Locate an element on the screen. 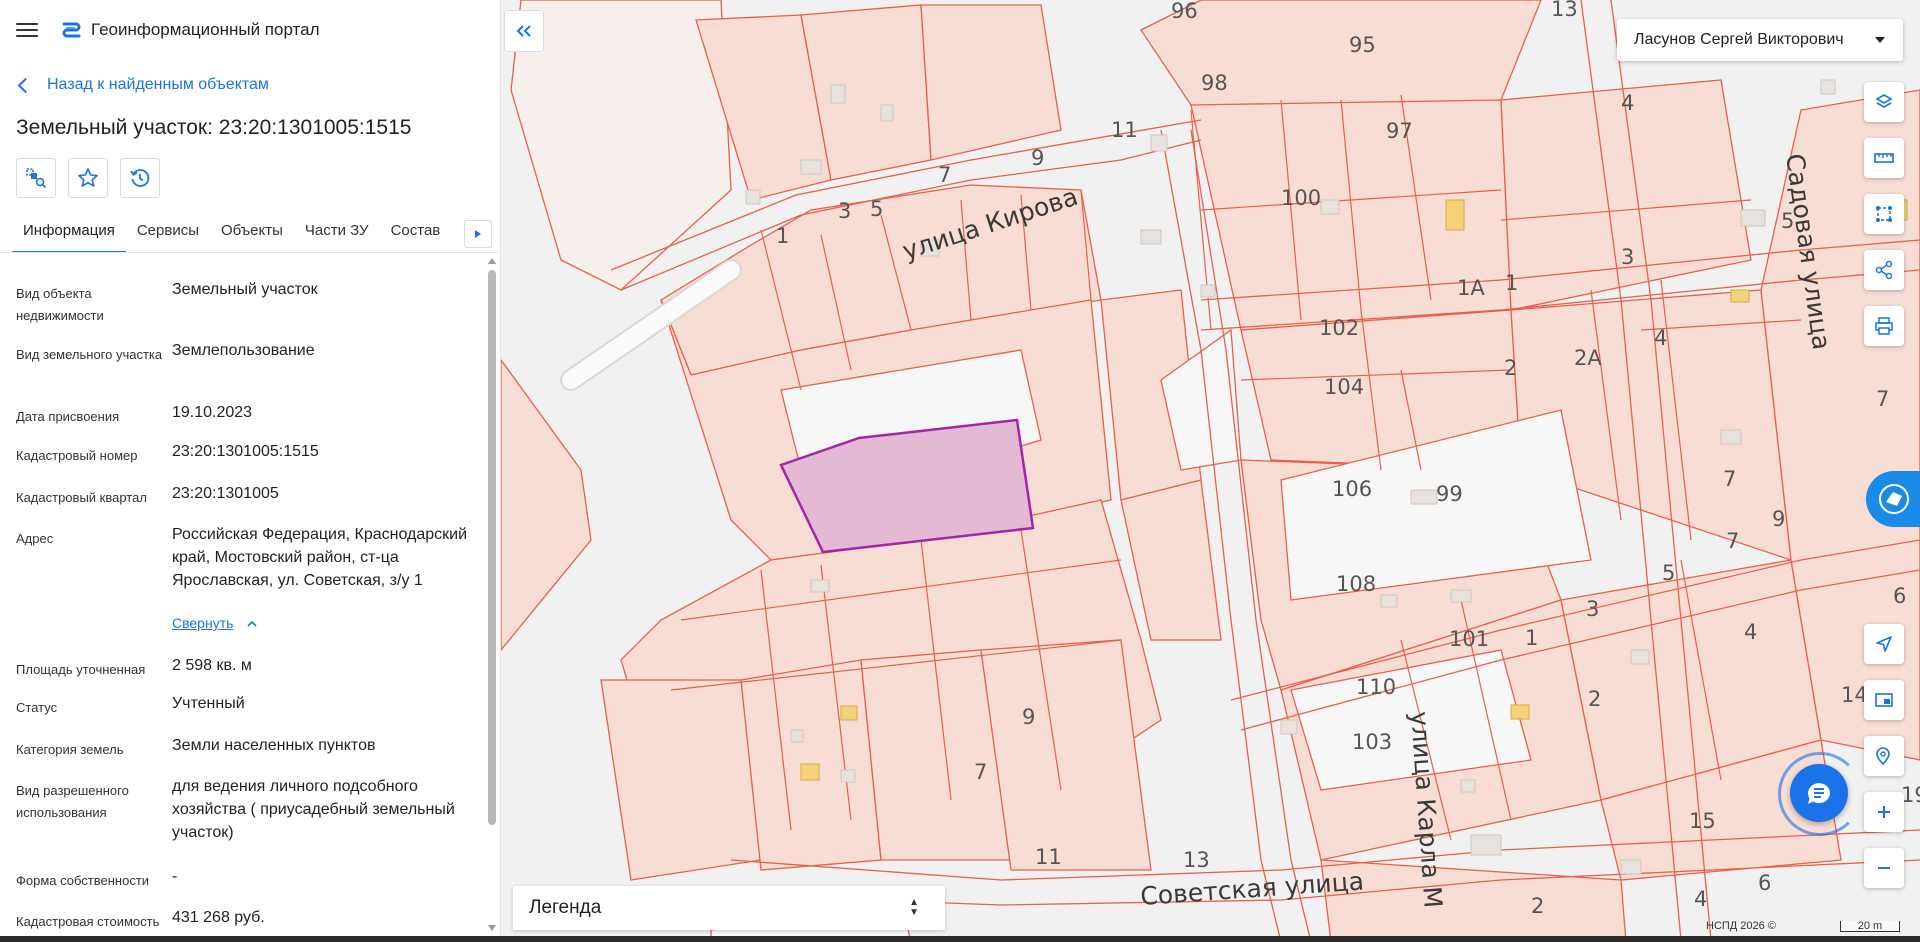 This screenshot has height=942, width=1920. property-key: Вид земельного участка is located at coordinates (89, 354).